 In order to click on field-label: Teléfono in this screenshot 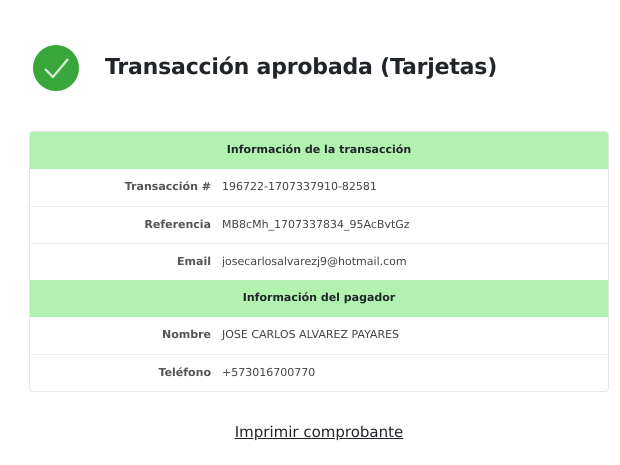, I will do `click(184, 372)`.